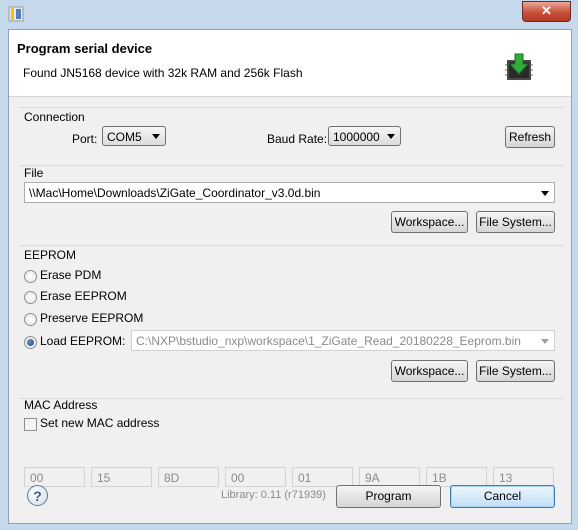 The width and height of the screenshot is (578, 530). I want to click on mac-byte-field: 1B, so click(456, 477).